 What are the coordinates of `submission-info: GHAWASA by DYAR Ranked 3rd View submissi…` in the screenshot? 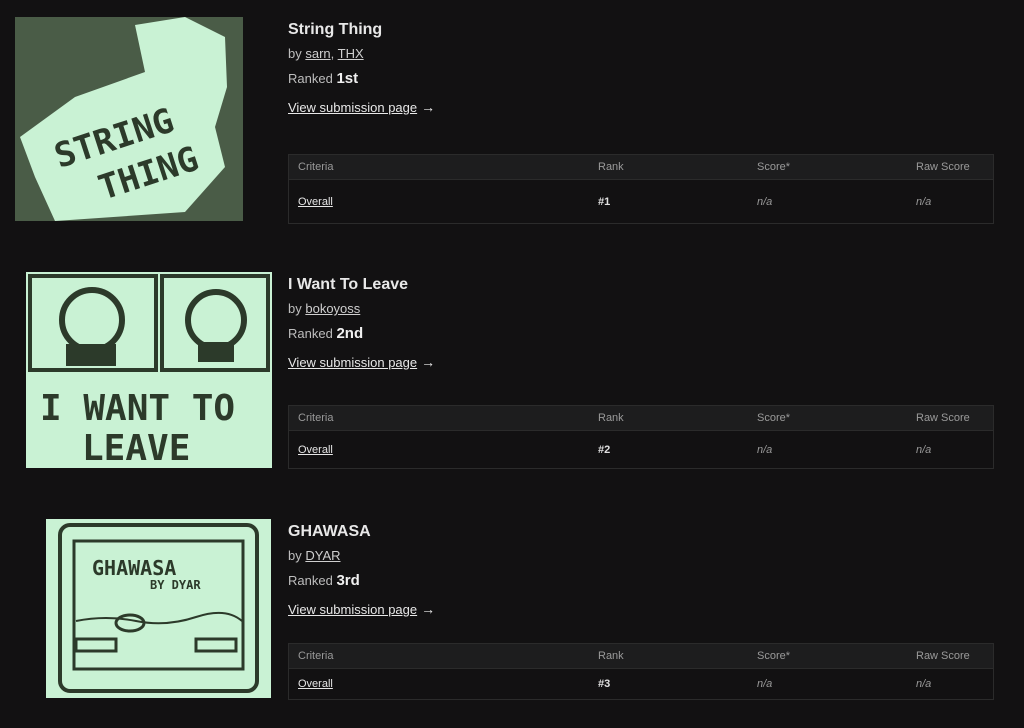 It's located at (361, 570).